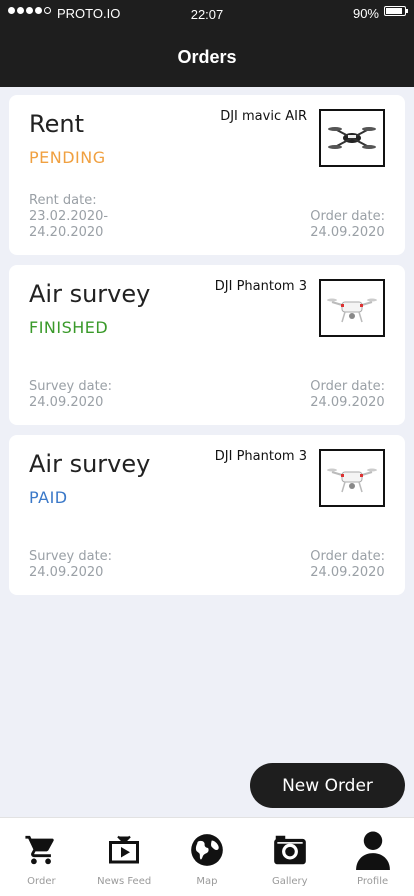 Image resolution: width=414 pixels, height=896 pixels. What do you see at coordinates (290, 850) in the screenshot?
I see `camera-icon` at bounding box center [290, 850].